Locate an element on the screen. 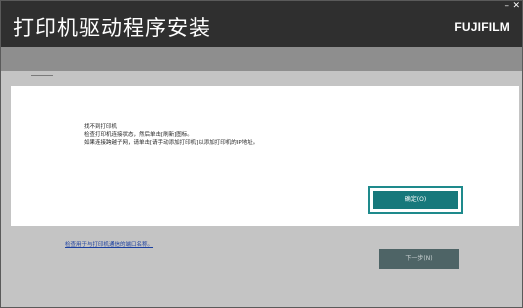  next-button: 下一步(N) is located at coordinates (419, 259).